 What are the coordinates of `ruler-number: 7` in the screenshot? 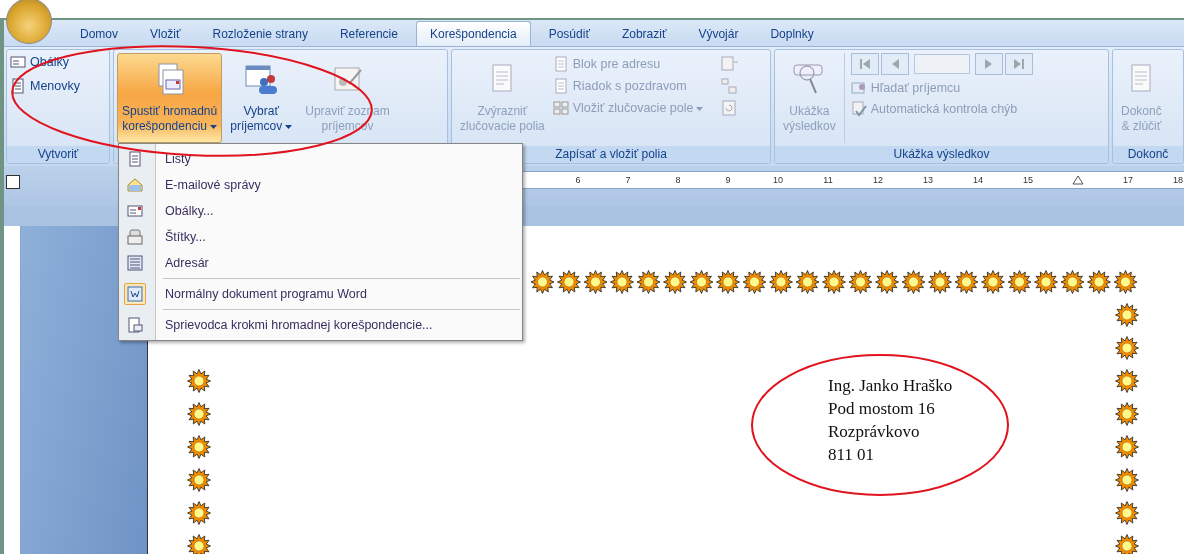 It's located at (628, 180).